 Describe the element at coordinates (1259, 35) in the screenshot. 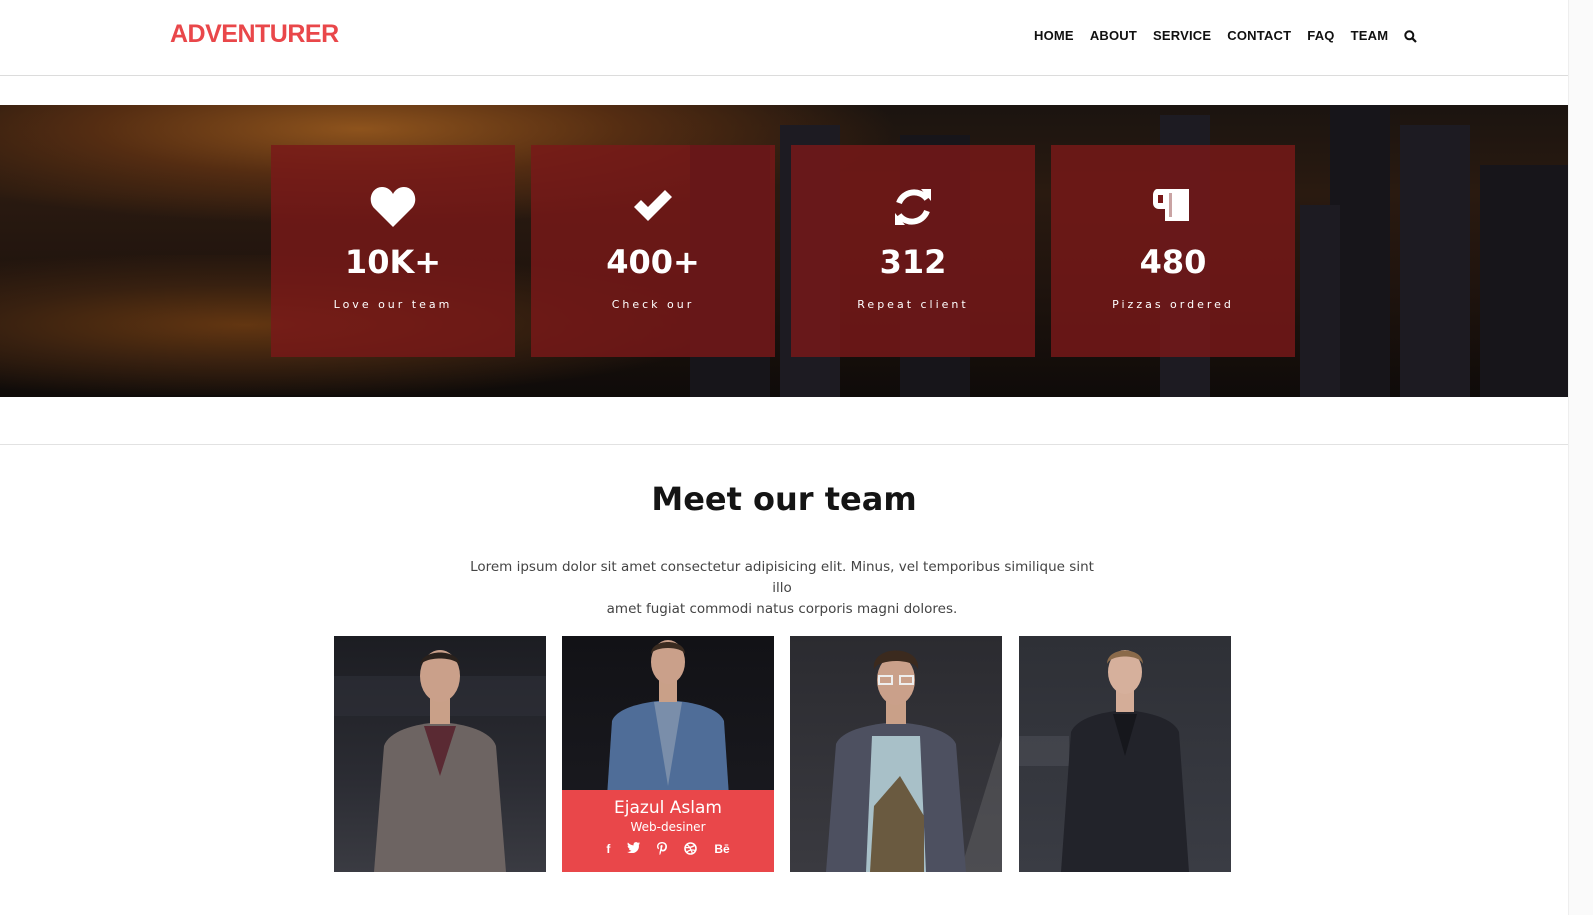

I see `nav-contact: CONTACT` at that location.